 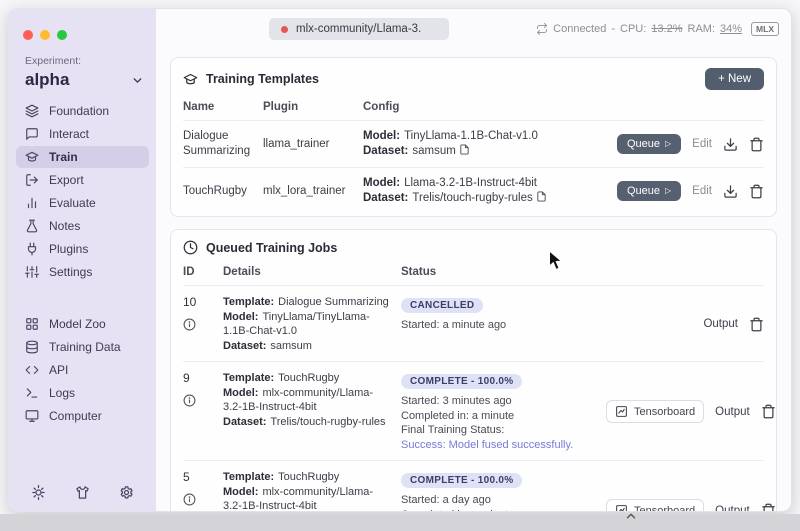 What do you see at coordinates (685, 324) in the screenshot?
I see `job-actions: Output` at bounding box center [685, 324].